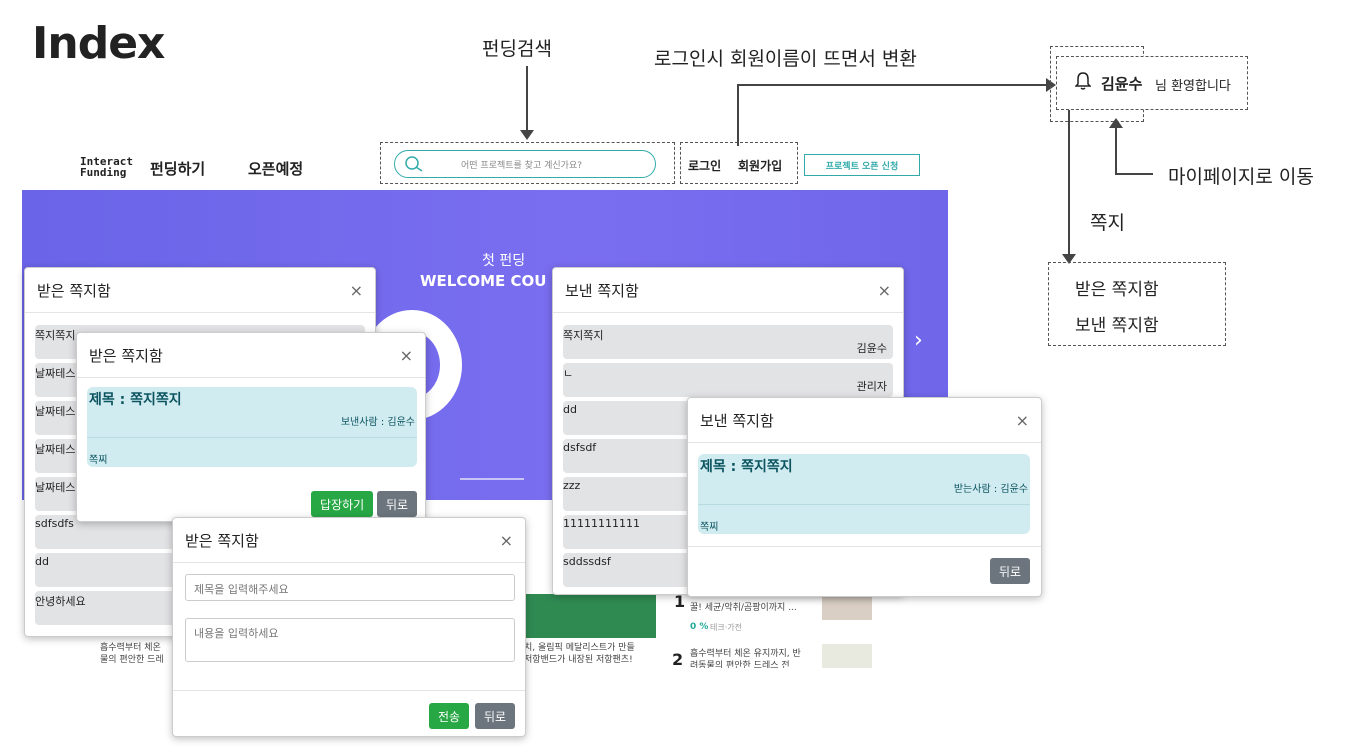 This screenshot has width=1352, height=754. I want to click on page-title: Index, so click(98, 43).